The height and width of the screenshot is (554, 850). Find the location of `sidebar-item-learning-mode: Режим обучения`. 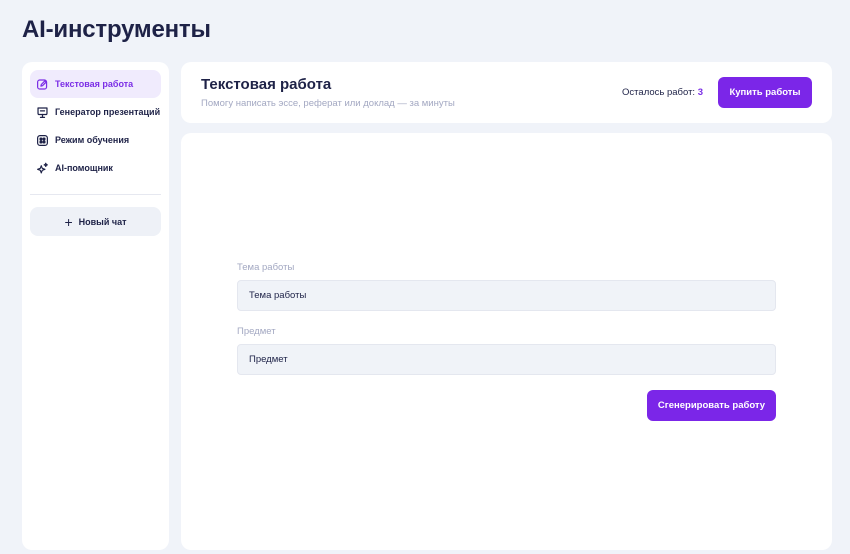

sidebar-item-learning-mode: Режим обучения is located at coordinates (95, 140).